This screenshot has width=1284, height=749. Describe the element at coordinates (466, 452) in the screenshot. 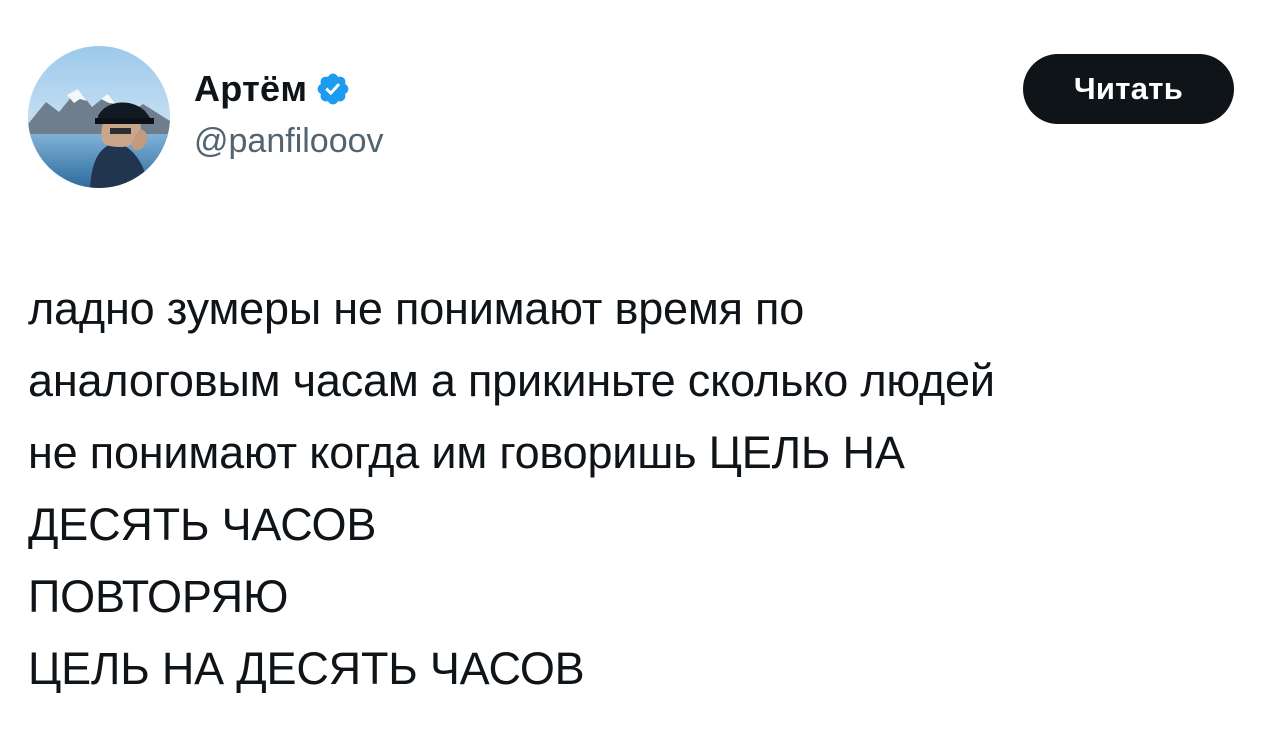

I see `tweet-text-line-3: не понимают когда им говоришь ЦЕЛЬ НА` at that location.